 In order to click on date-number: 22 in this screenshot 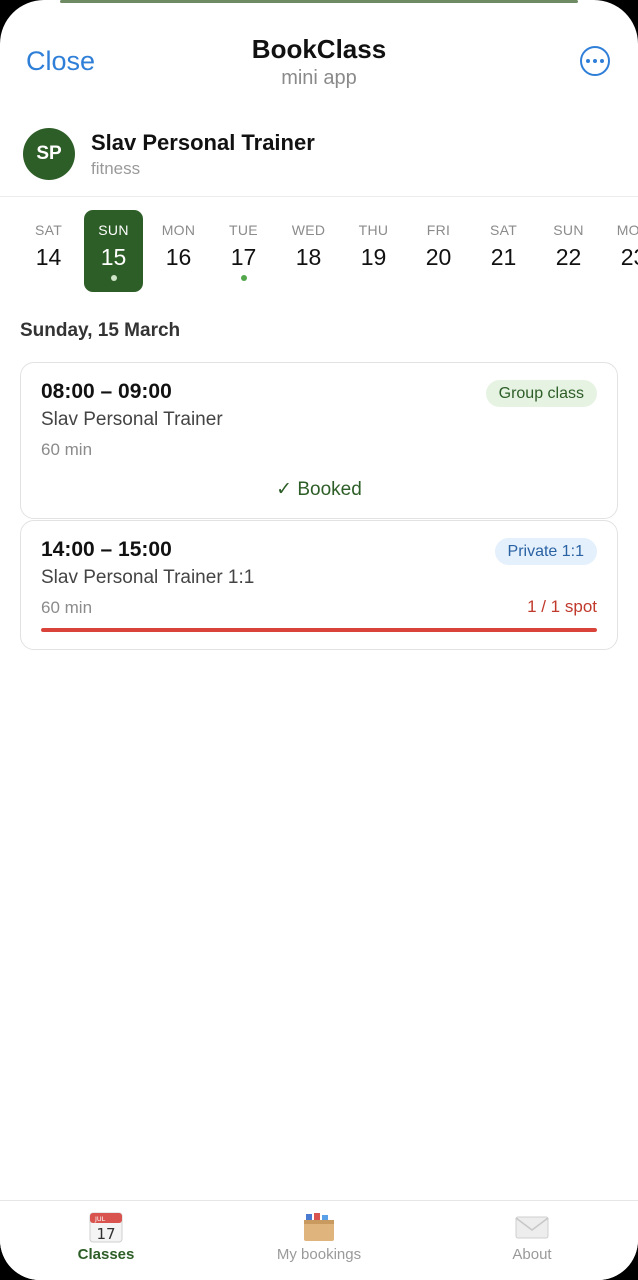, I will do `click(568, 257)`.